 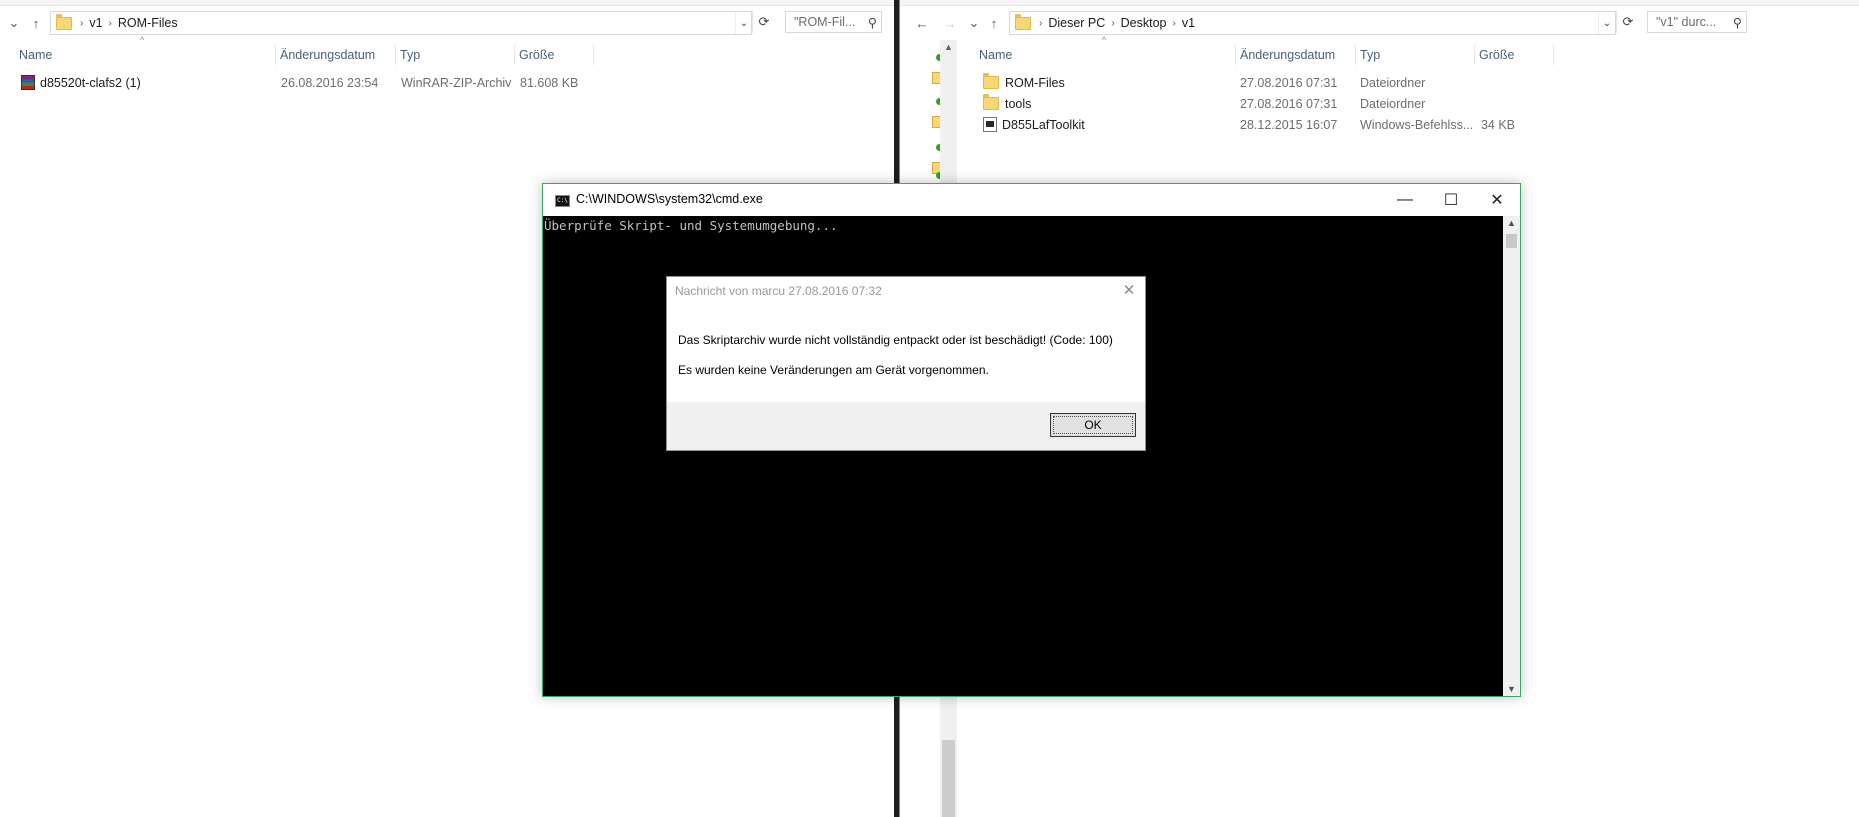 What do you see at coordinates (401, 23) in the screenshot?
I see `address-bar: › v1 › ROM-Files ⌄` at bounding box center [401, 23].